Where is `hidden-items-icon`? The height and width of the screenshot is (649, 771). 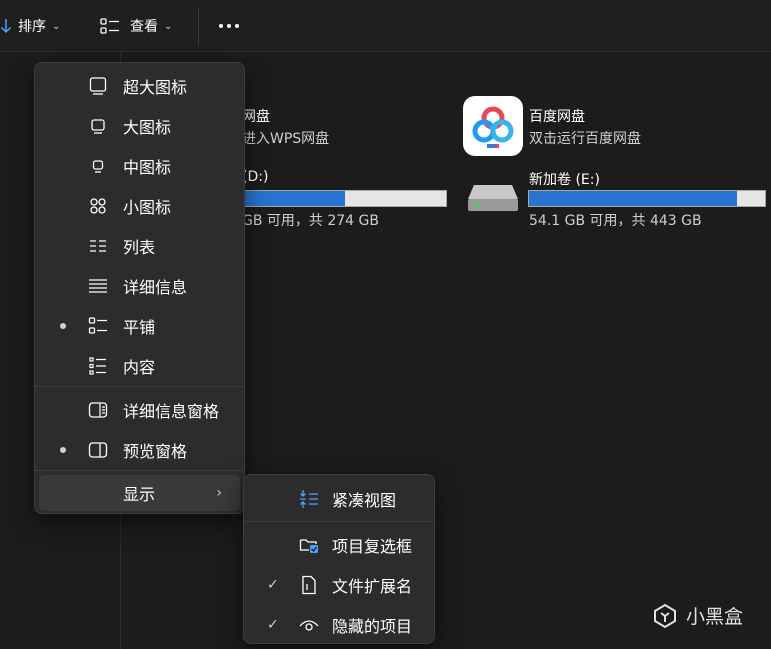
hidden-items-icon is located at coordinates (309, 625).